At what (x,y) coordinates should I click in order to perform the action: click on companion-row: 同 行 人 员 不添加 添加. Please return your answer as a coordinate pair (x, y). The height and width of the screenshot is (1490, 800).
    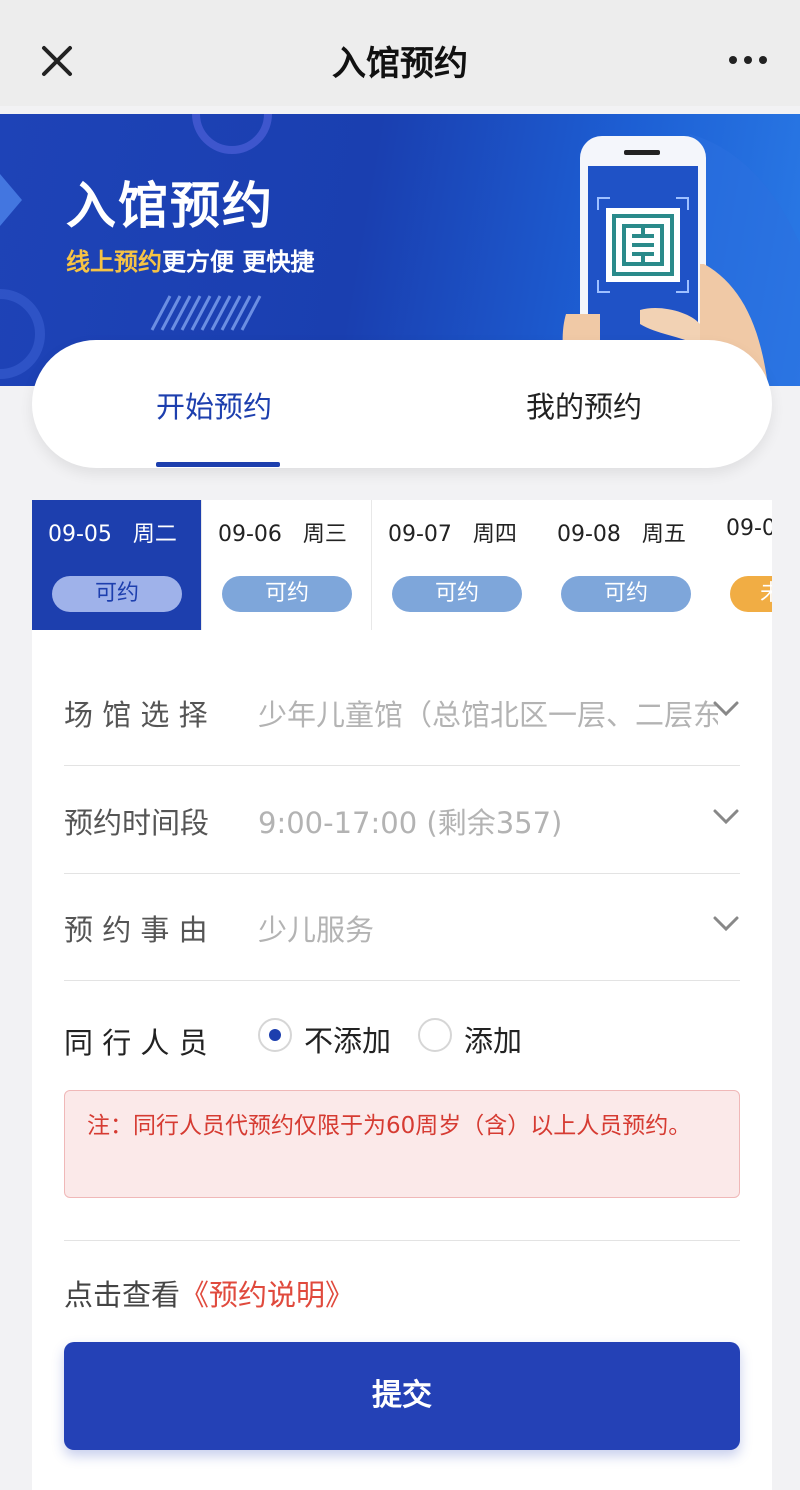
    Looking at the image, I should click on (402, 1030).